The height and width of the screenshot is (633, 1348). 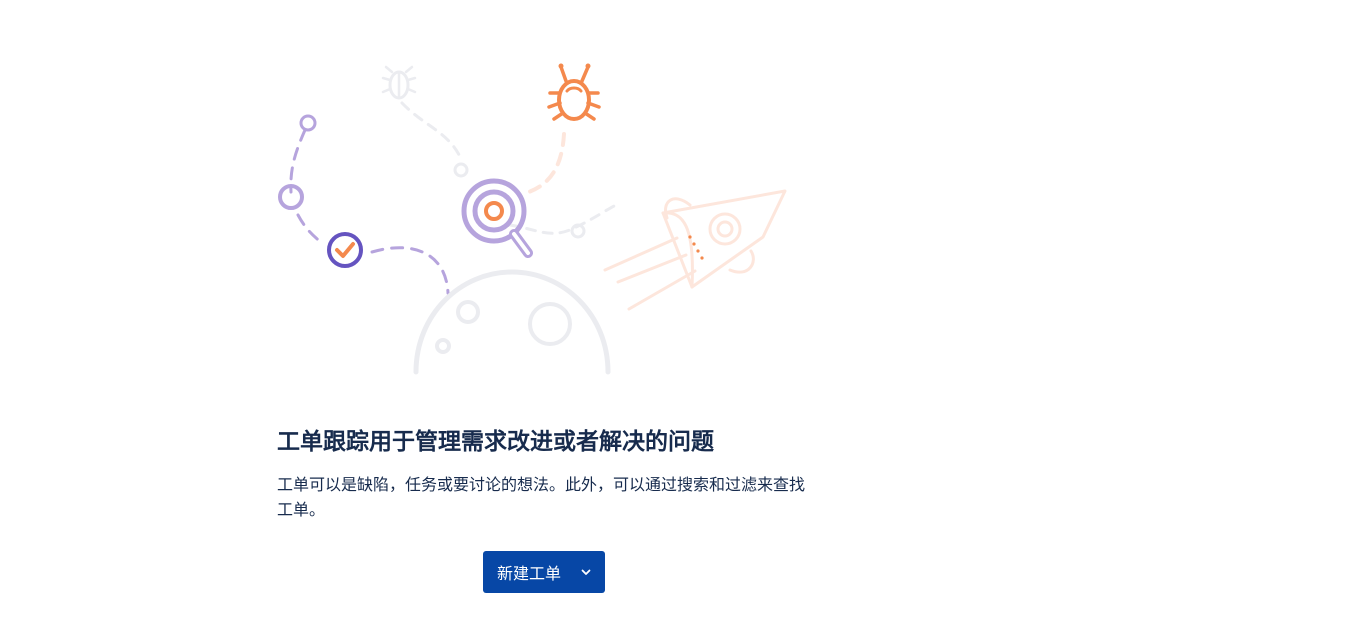 I want to click on path-node-icons, so click(x=432, y=176).